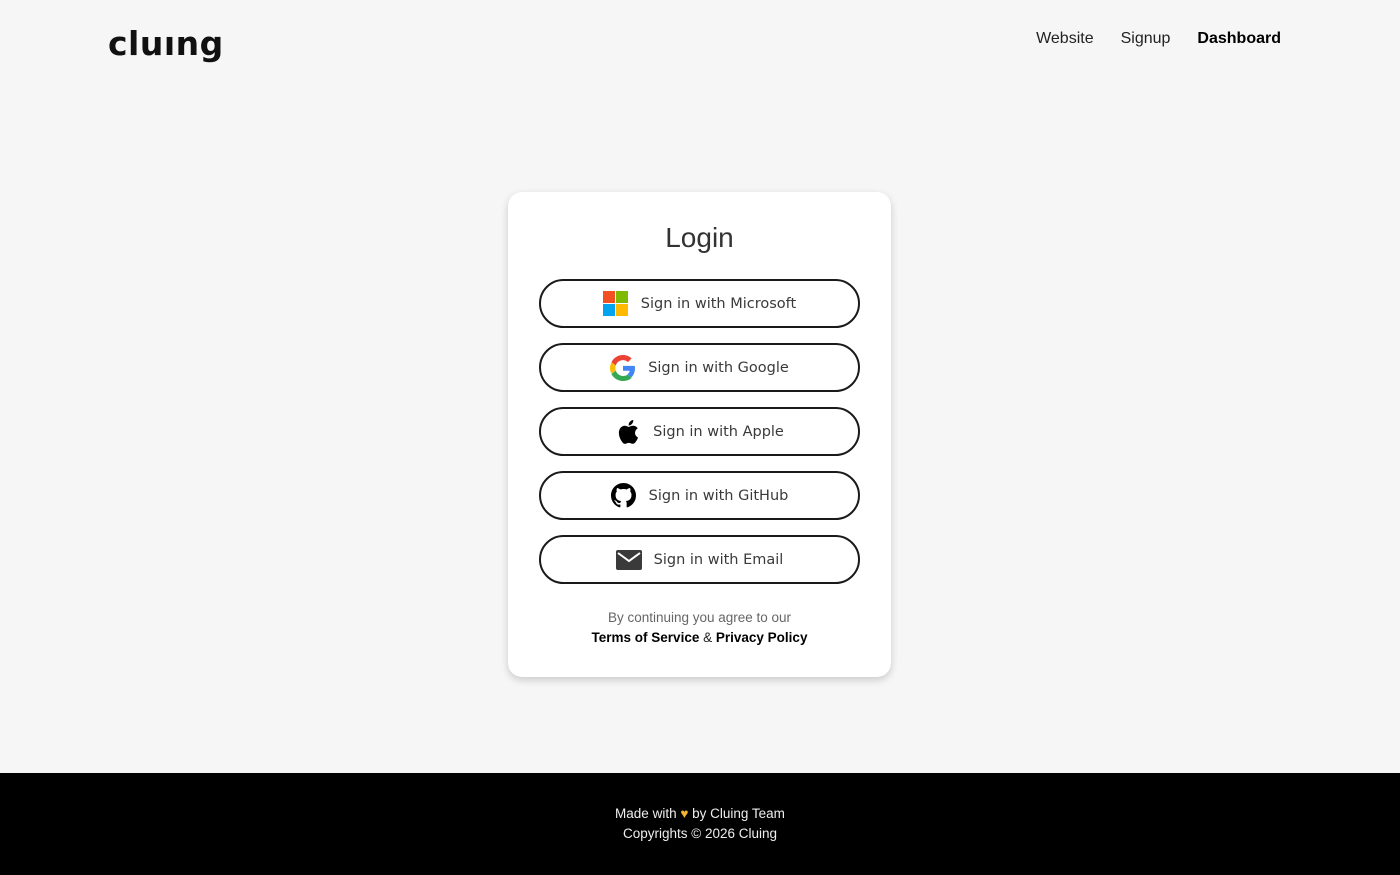  Describe the element at coordinates (1065, 39) in the screenshot. I see `nav-website-link: Website` at that location.